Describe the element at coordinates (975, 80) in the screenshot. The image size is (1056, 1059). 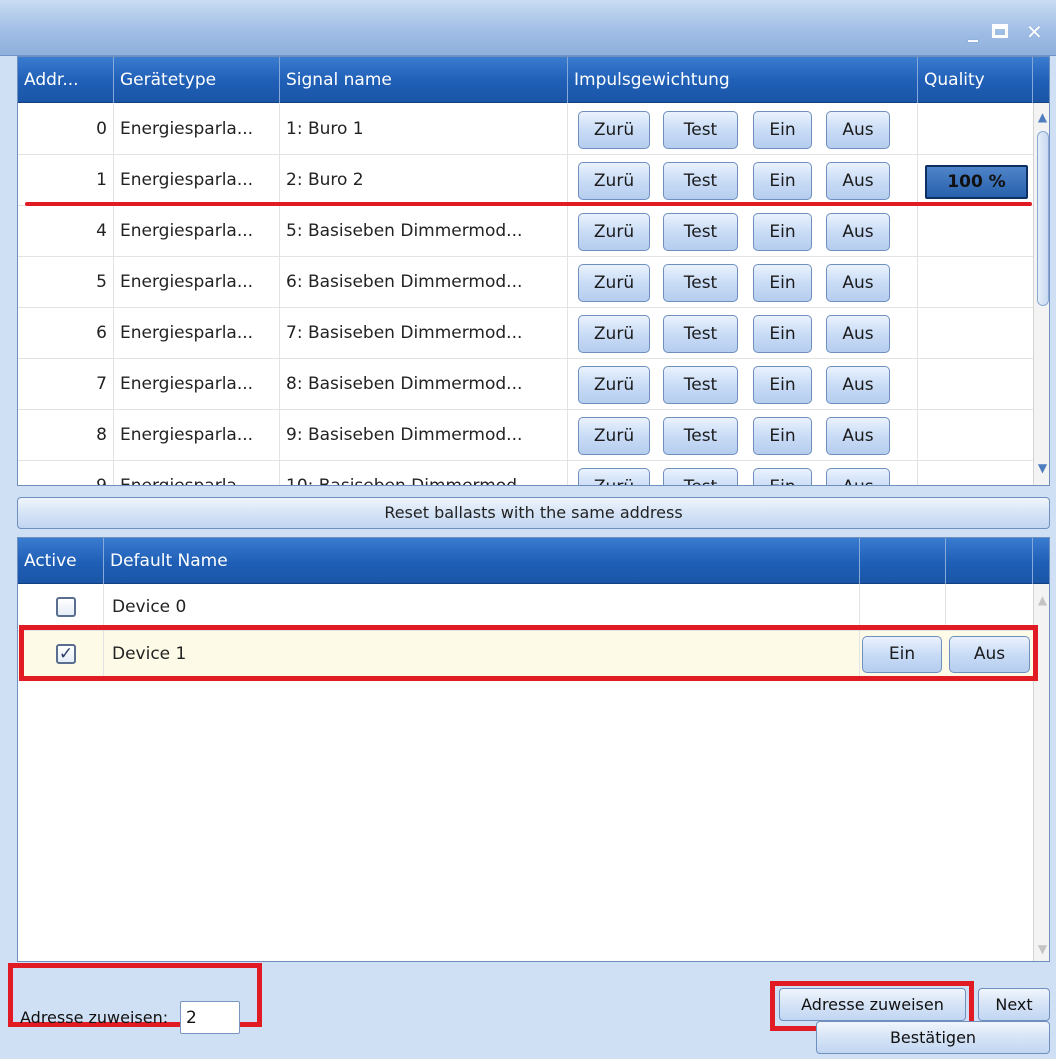
I see `column-header-quality: Quality` at that location.